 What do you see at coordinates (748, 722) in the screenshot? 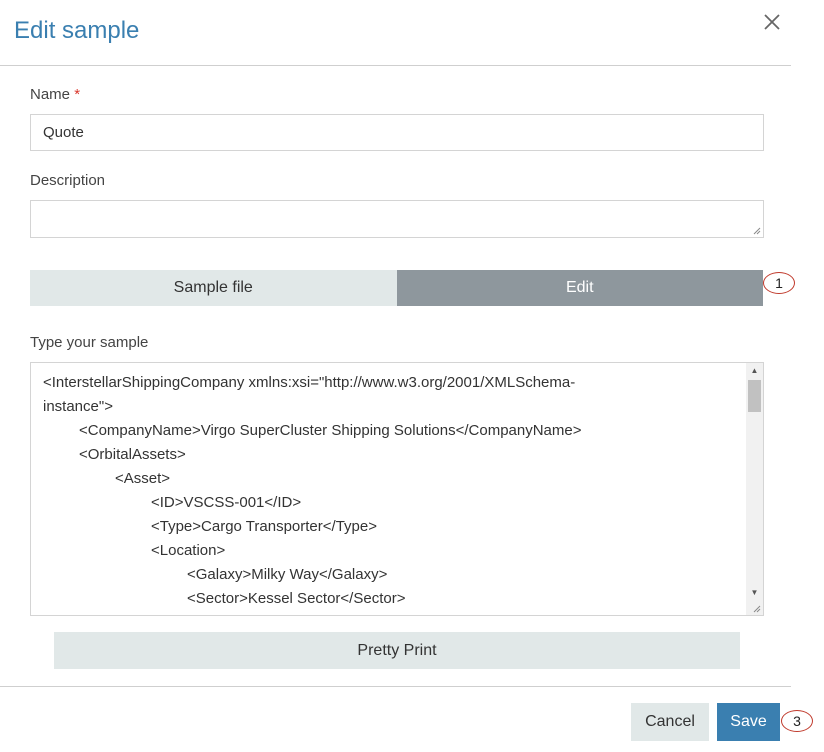
I see `save-button: Save` at bounding box center [748, 722].